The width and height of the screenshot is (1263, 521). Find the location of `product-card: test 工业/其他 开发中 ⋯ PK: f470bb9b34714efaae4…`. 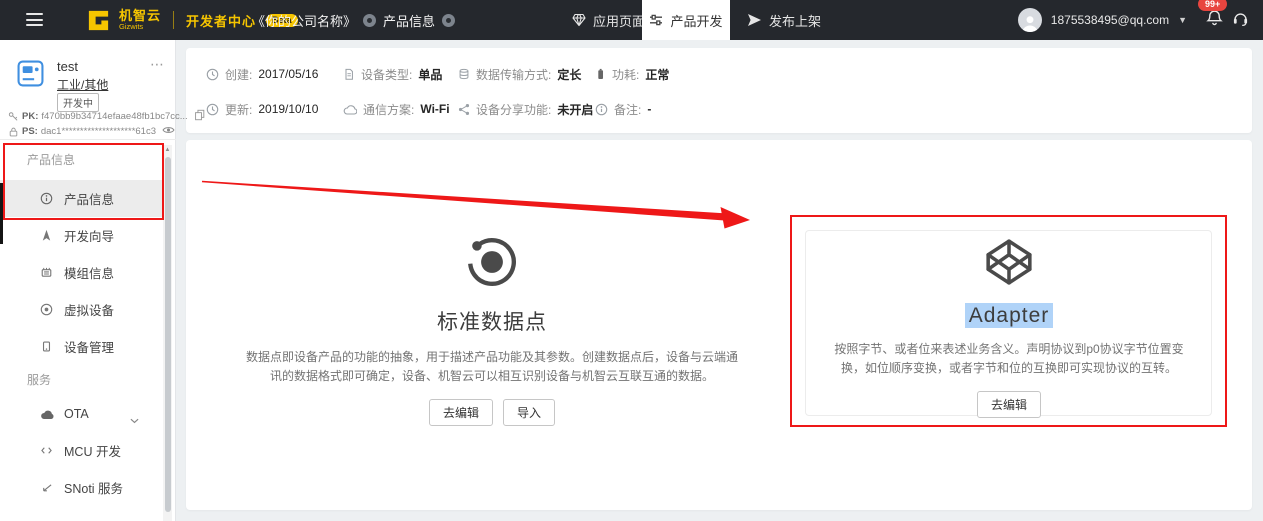

product-card: test 工业/其他 开发中 ⋯ PK: f470bb9b34714efaae4… is located at coordinates (102, 90).